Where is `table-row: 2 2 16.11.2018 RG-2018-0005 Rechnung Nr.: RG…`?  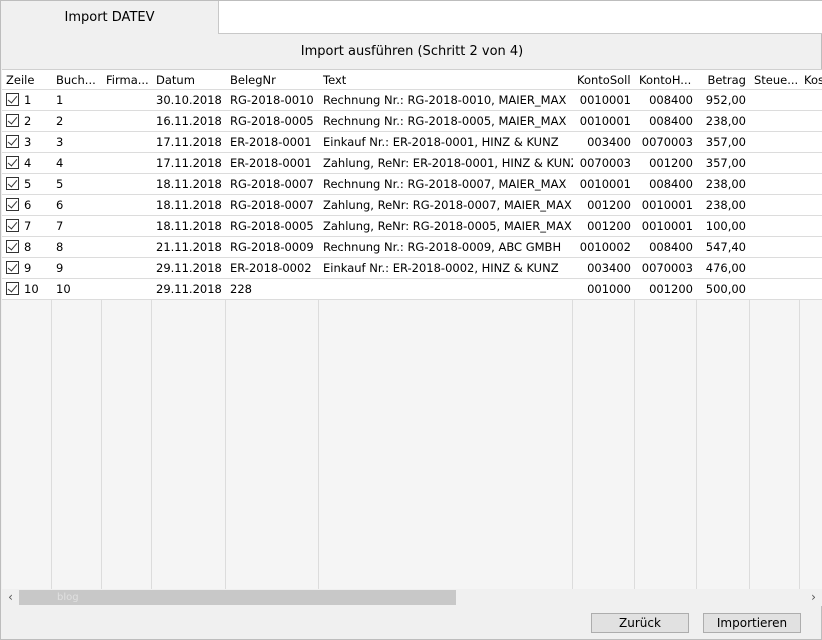 table-row: 2 2 16.11.2018 RG-2018-0005 Rechnung Nr.: RG… is located at coordinates (412, 121).